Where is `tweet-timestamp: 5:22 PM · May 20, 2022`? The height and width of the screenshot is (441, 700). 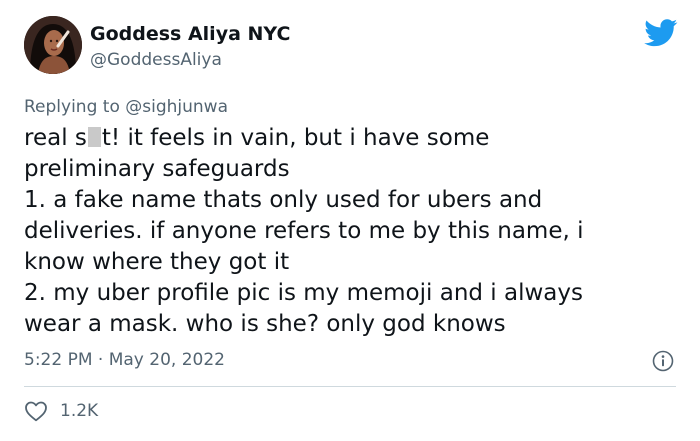 tweet-timestamp: 5:22 PM · May 20, 2022 is located at coordinates (124, 360).